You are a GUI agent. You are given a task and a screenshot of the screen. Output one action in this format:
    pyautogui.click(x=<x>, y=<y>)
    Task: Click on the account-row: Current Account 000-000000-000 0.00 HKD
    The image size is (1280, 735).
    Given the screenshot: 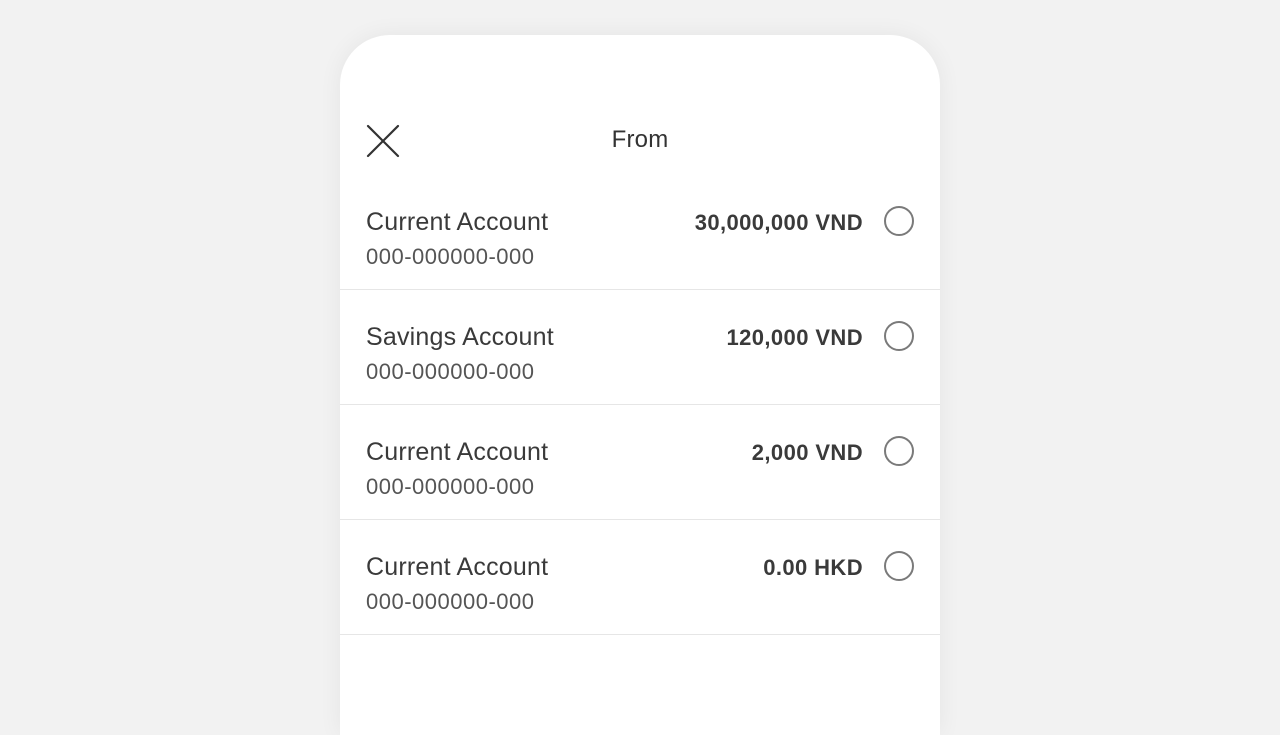 What is the action you would take?
    pyautogui.click(x=640, y=577)
    